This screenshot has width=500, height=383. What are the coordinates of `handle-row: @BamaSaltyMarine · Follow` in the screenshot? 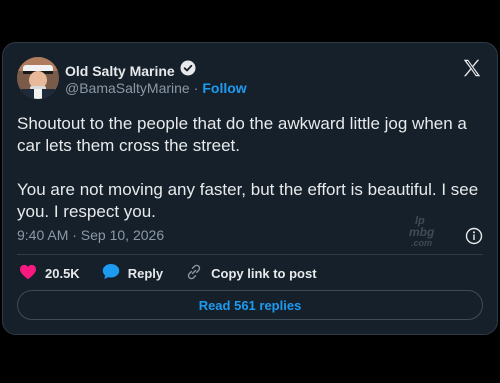 It's located at (156, 88).